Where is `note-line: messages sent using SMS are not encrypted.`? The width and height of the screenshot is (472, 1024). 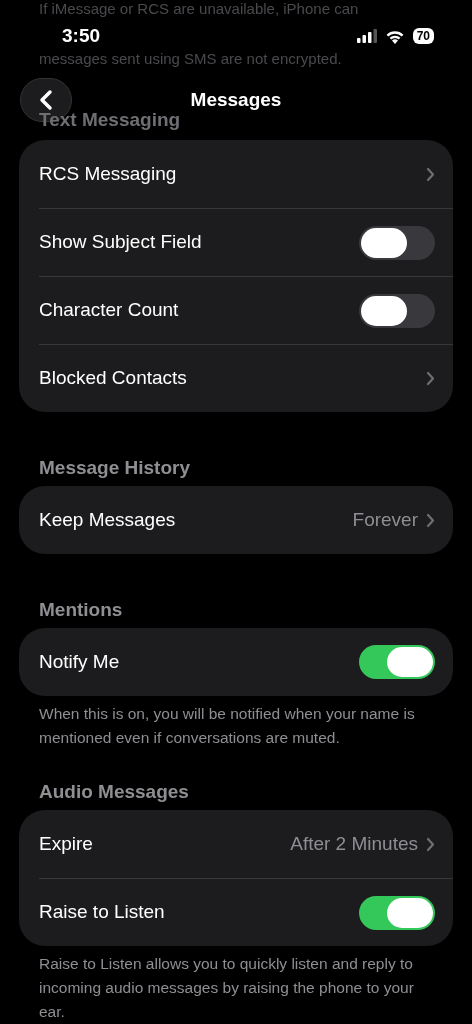
note-line: messages sent using SMS are not encrypted. is located at coordinates (191, 59).